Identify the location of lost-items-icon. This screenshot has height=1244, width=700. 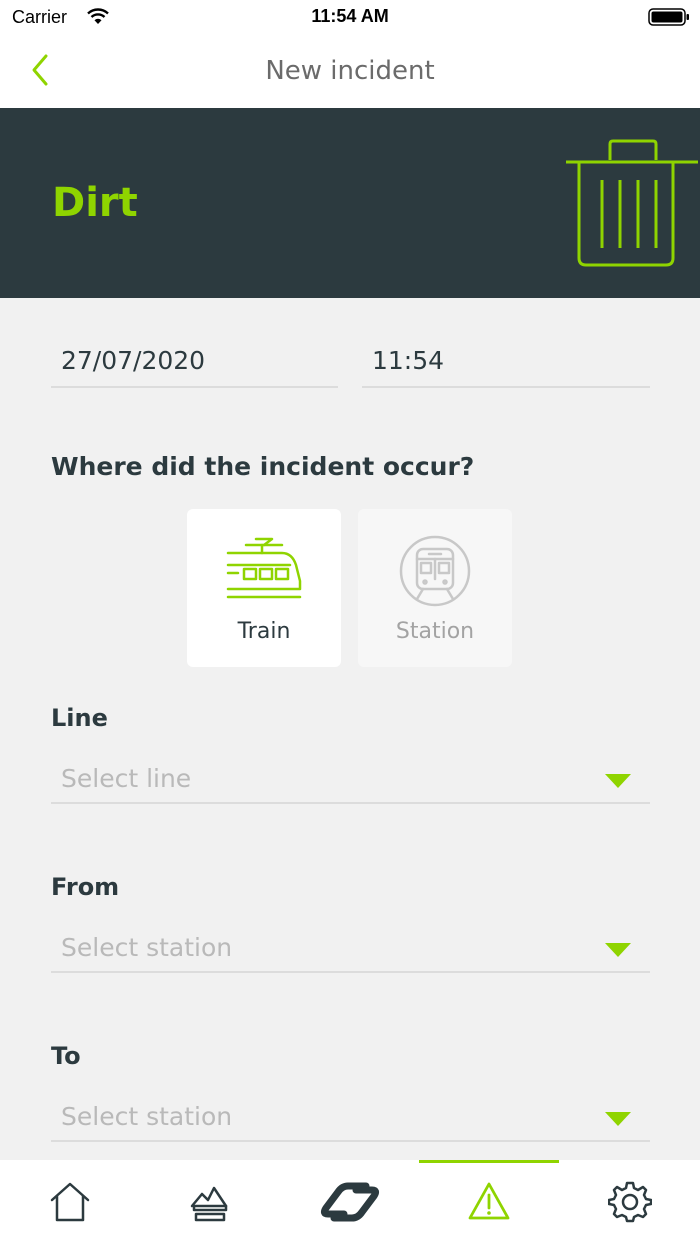
(209, 1204).